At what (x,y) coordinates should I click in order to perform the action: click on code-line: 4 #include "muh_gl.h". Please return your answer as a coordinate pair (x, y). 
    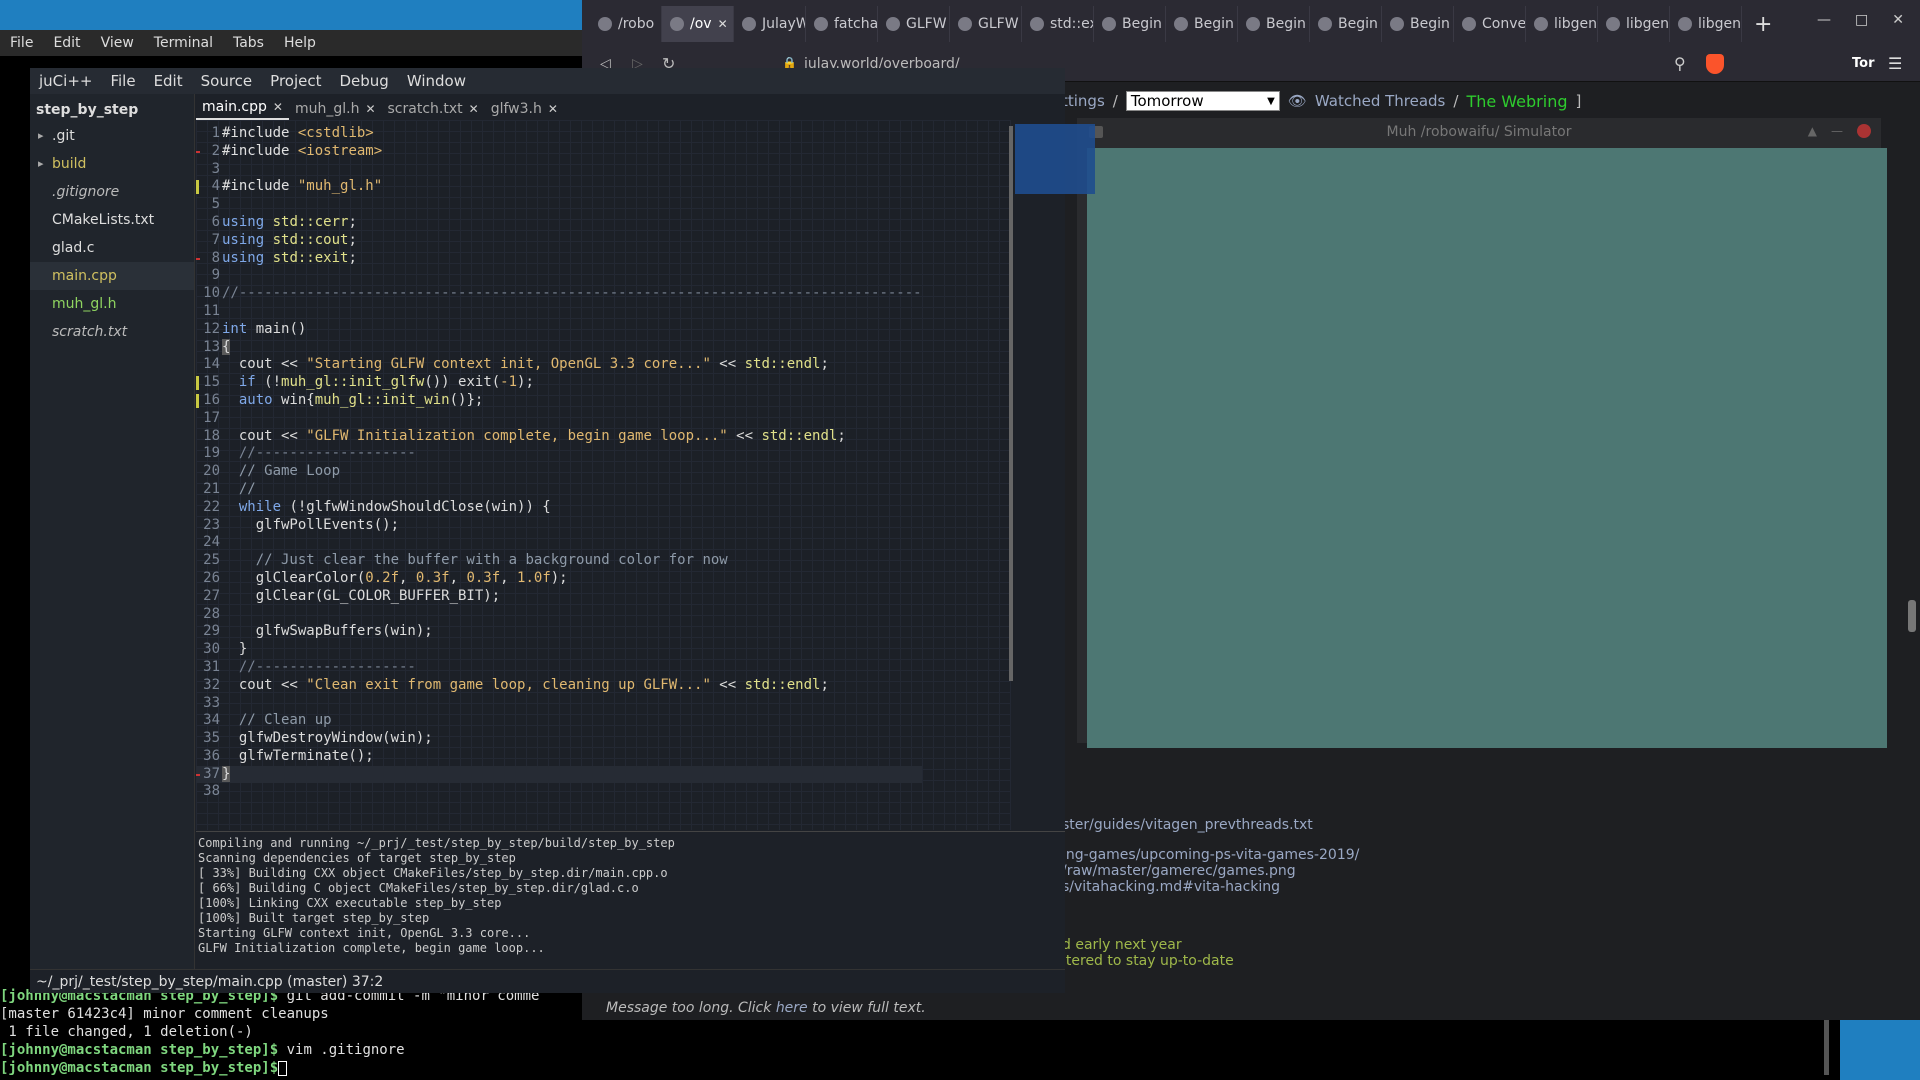
    Looking at the image, I should click on (559, 187).